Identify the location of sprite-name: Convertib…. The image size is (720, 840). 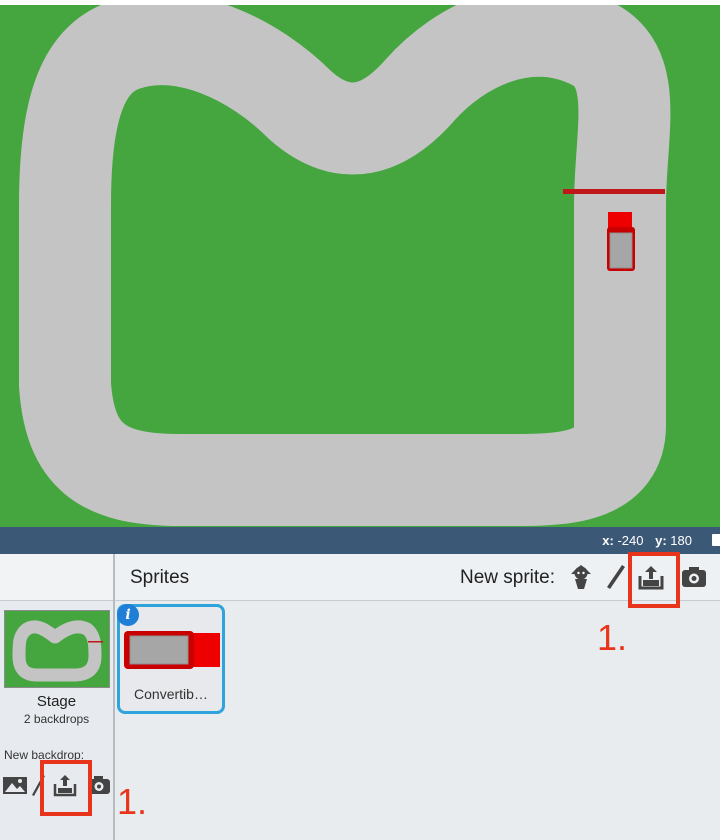
(171, 694).